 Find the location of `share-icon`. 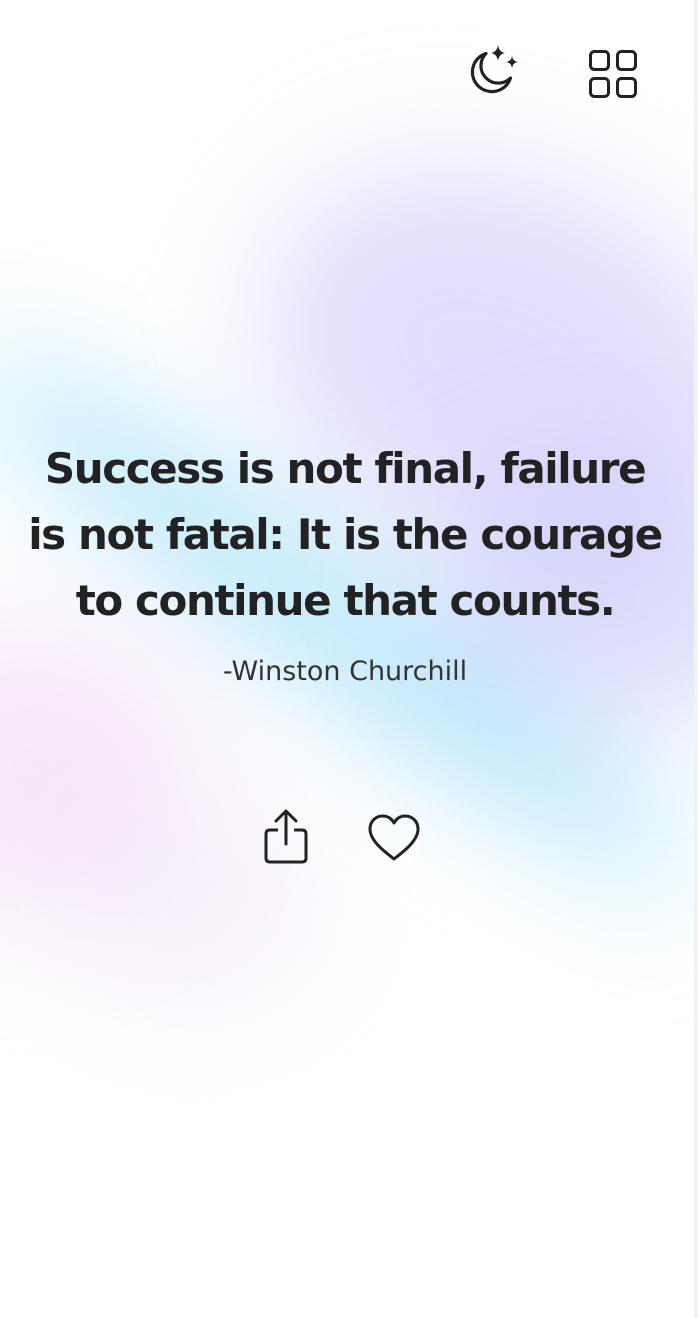

share-icon is located at coordinates (286, 836).